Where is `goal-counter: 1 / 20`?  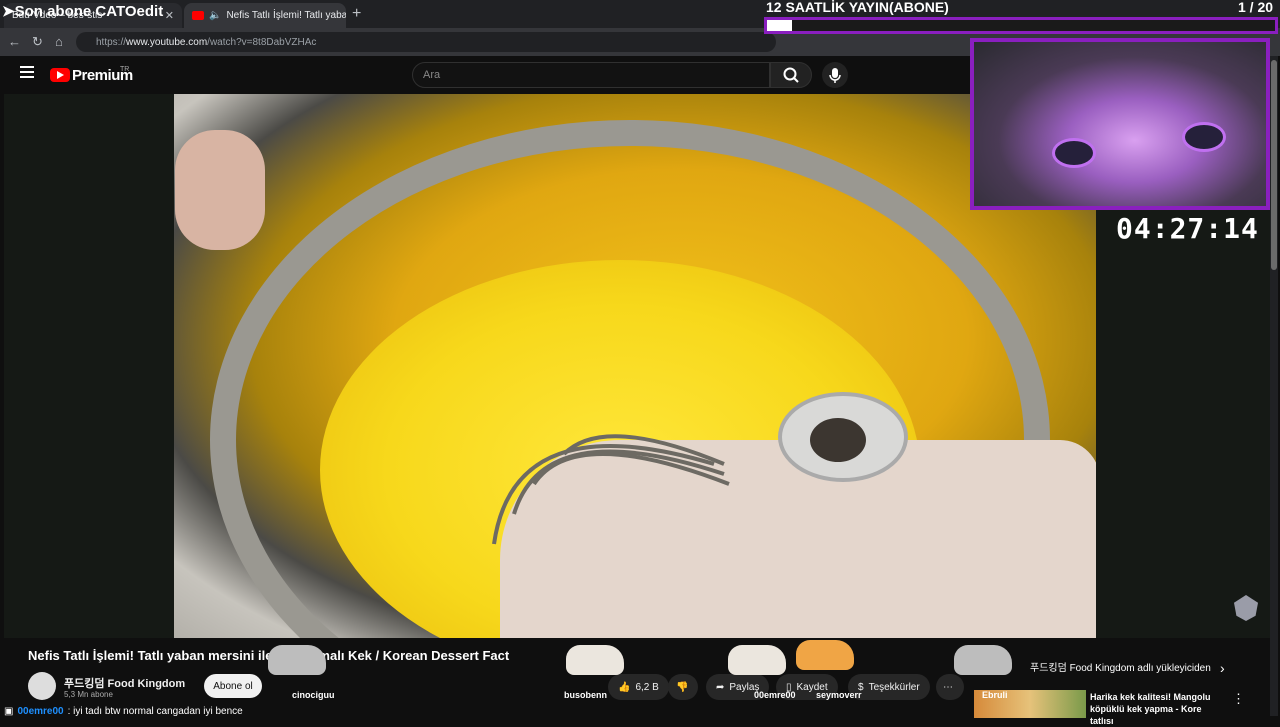 goal-counter: 1 / 20 is located at coordinates (1256, 7).